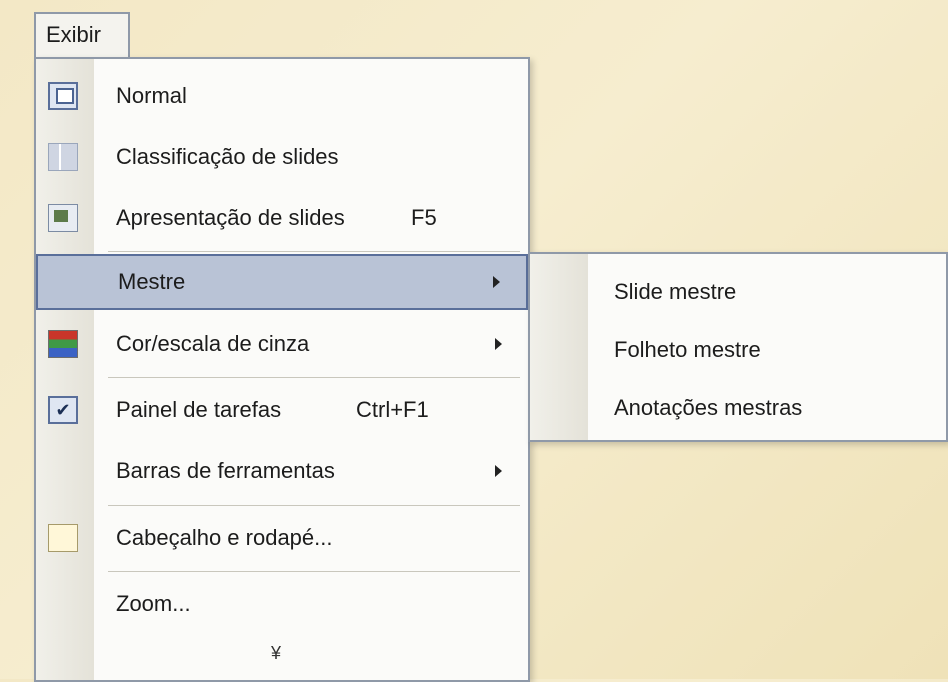 The image size is (948, 682). What do you see at coordinates (276, 653) in the screenshot?
I see `expand-chevron-icon: ¥` at bounding box center [276, 653].